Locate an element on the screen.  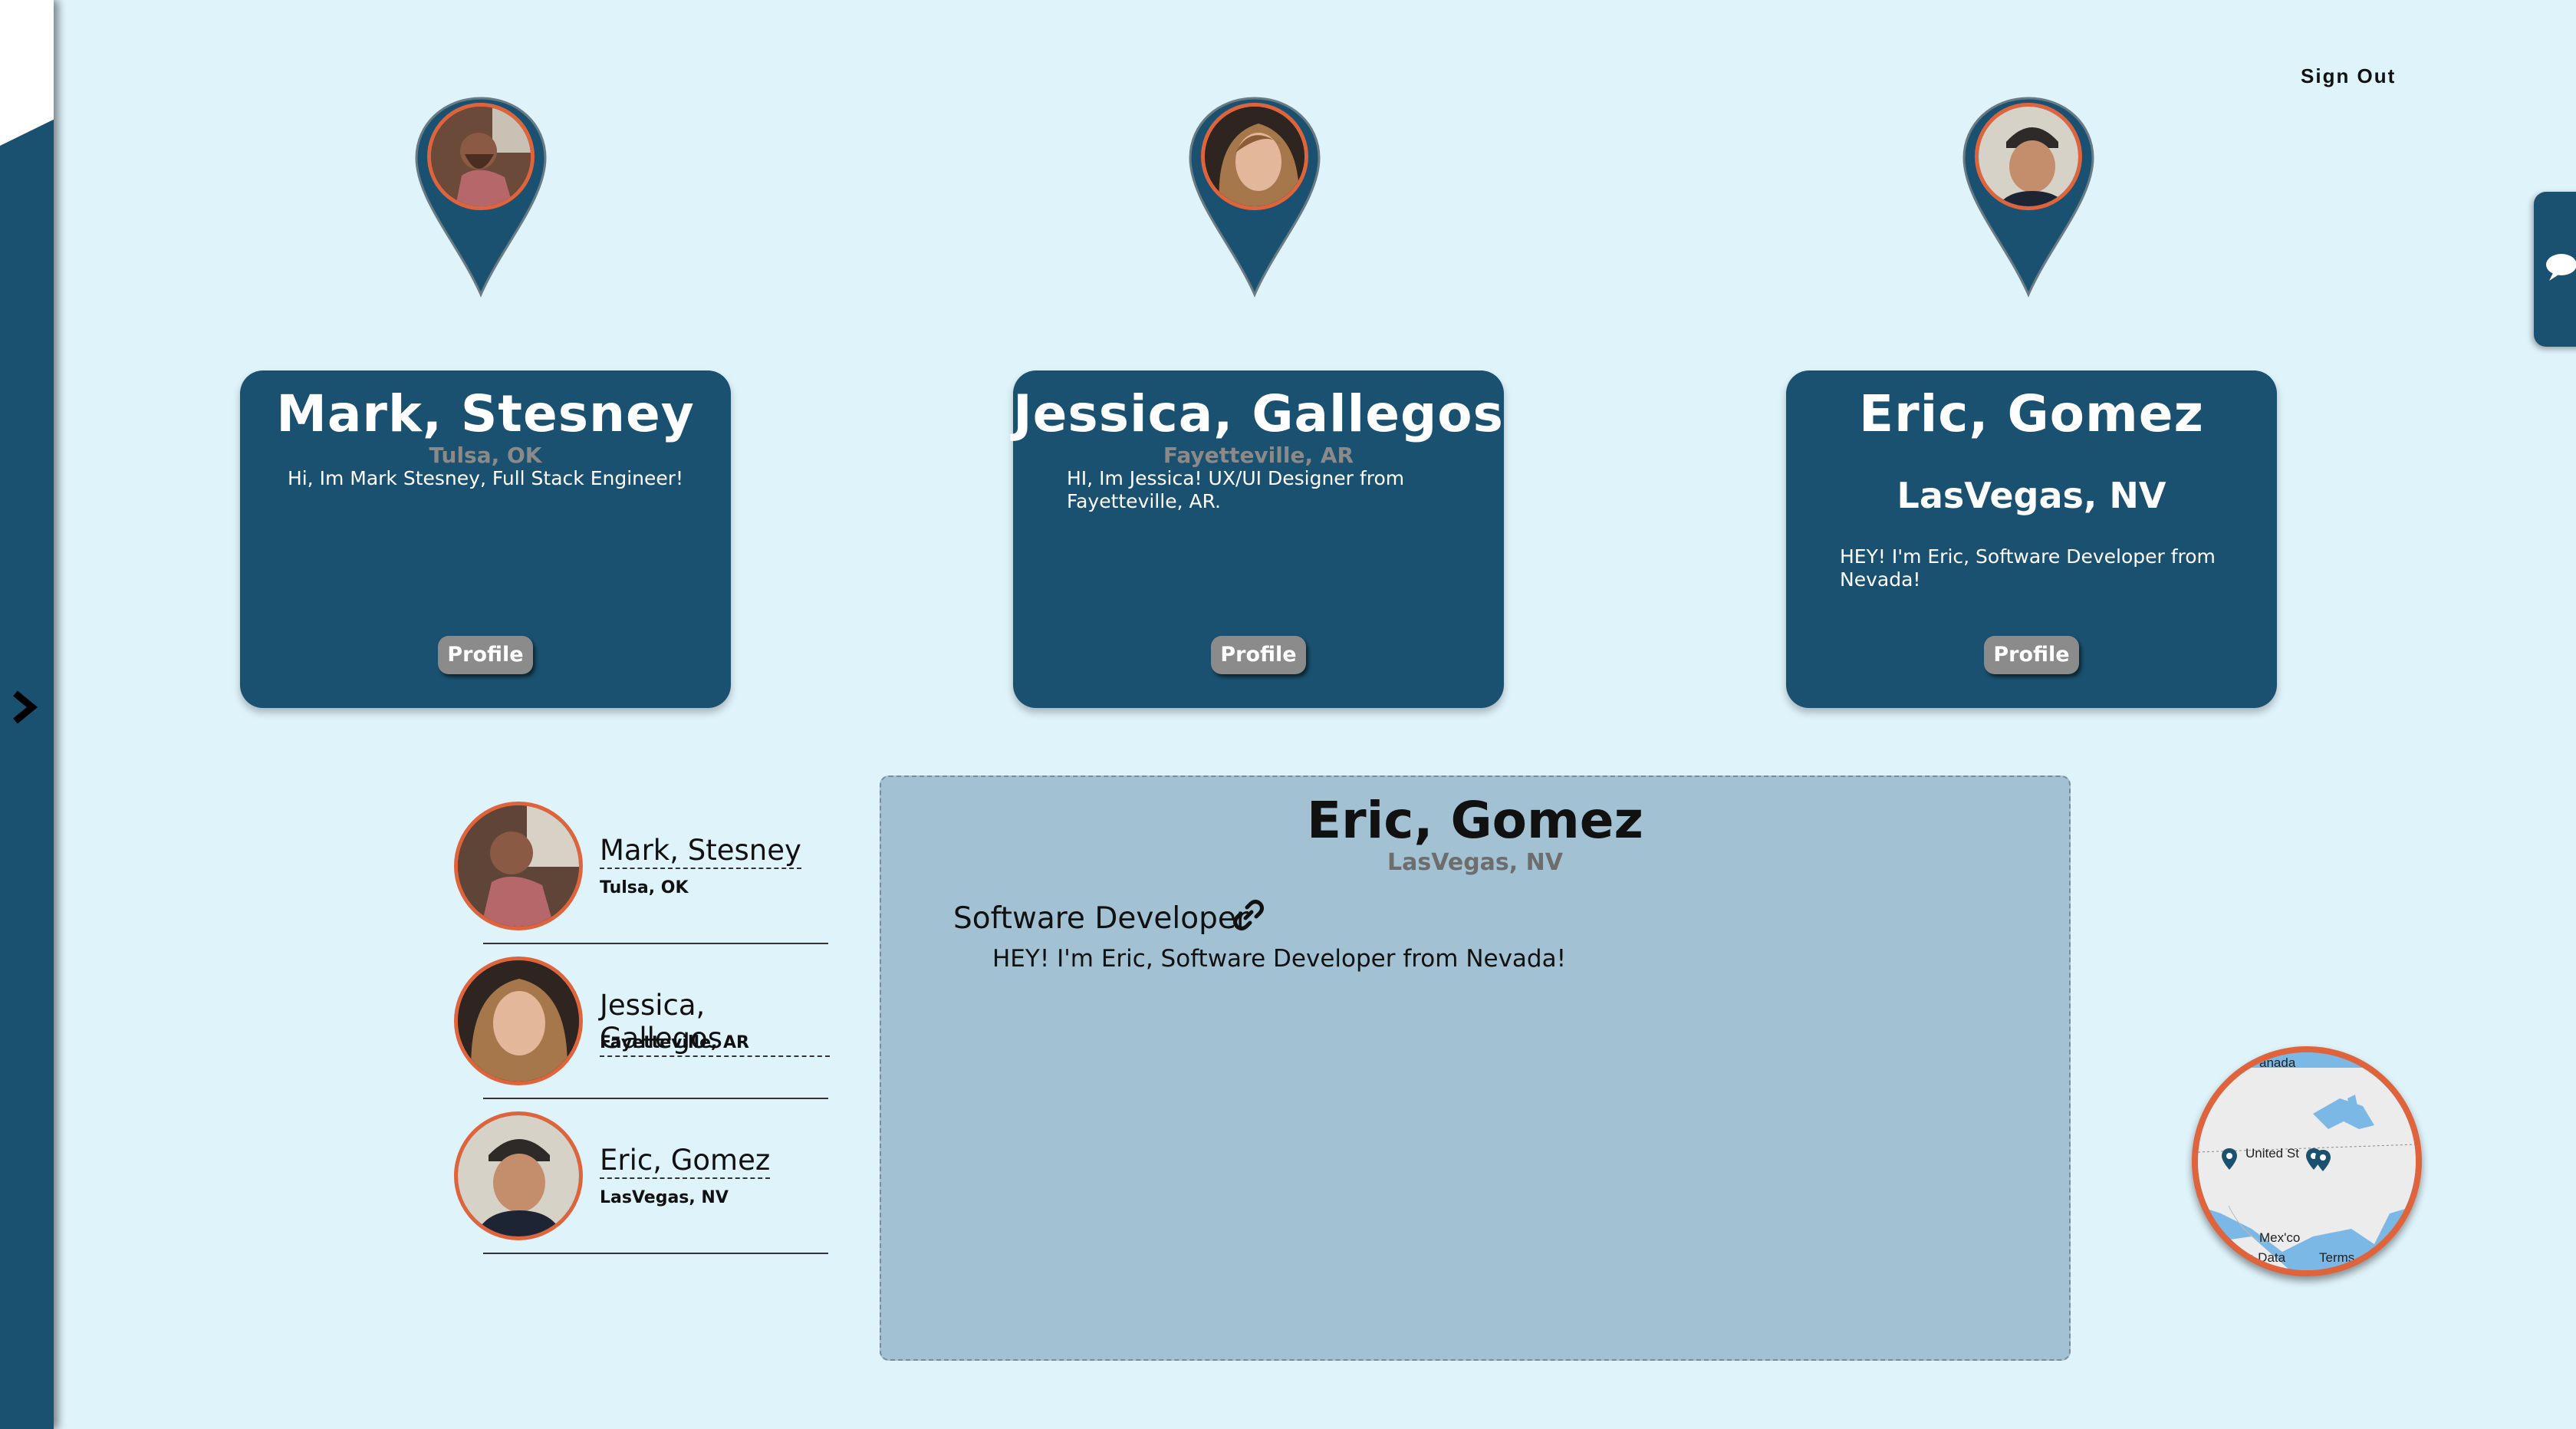
list-item-name: Mark, Stesney is located at coordinates (700, 851).